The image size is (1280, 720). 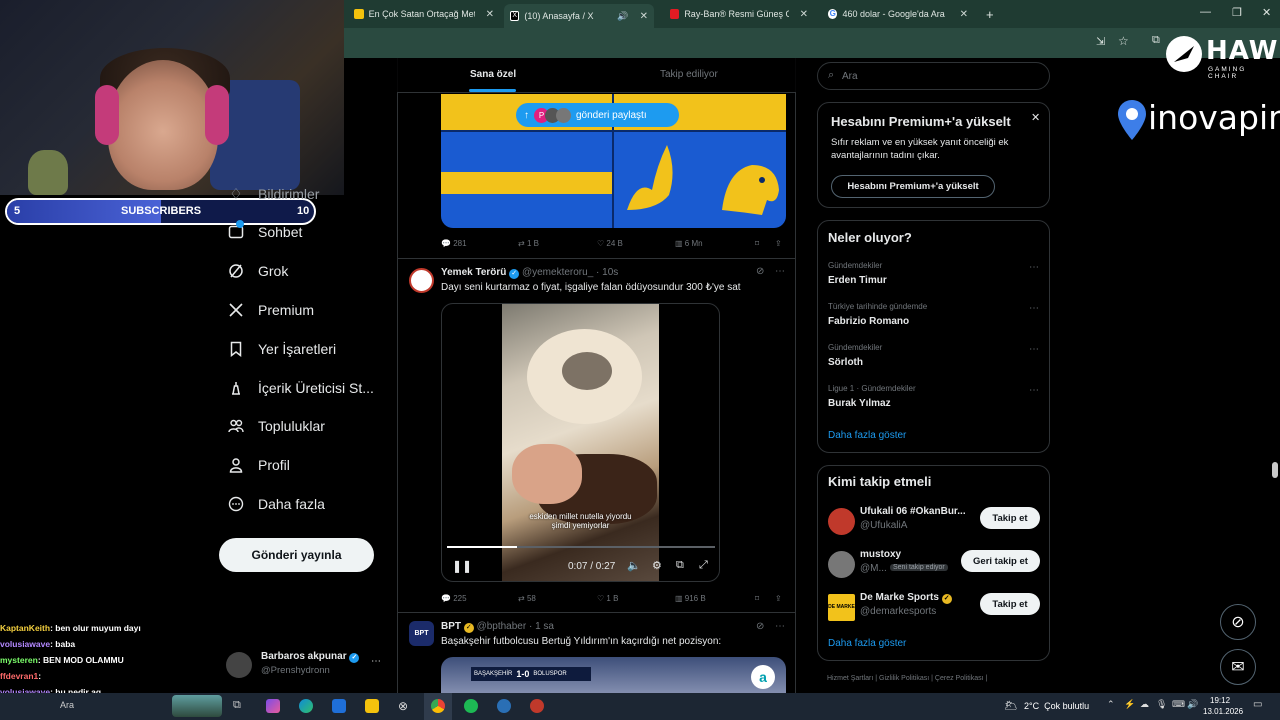 I want to click on reply-button: 💬 281, so click(x=454, y=243).